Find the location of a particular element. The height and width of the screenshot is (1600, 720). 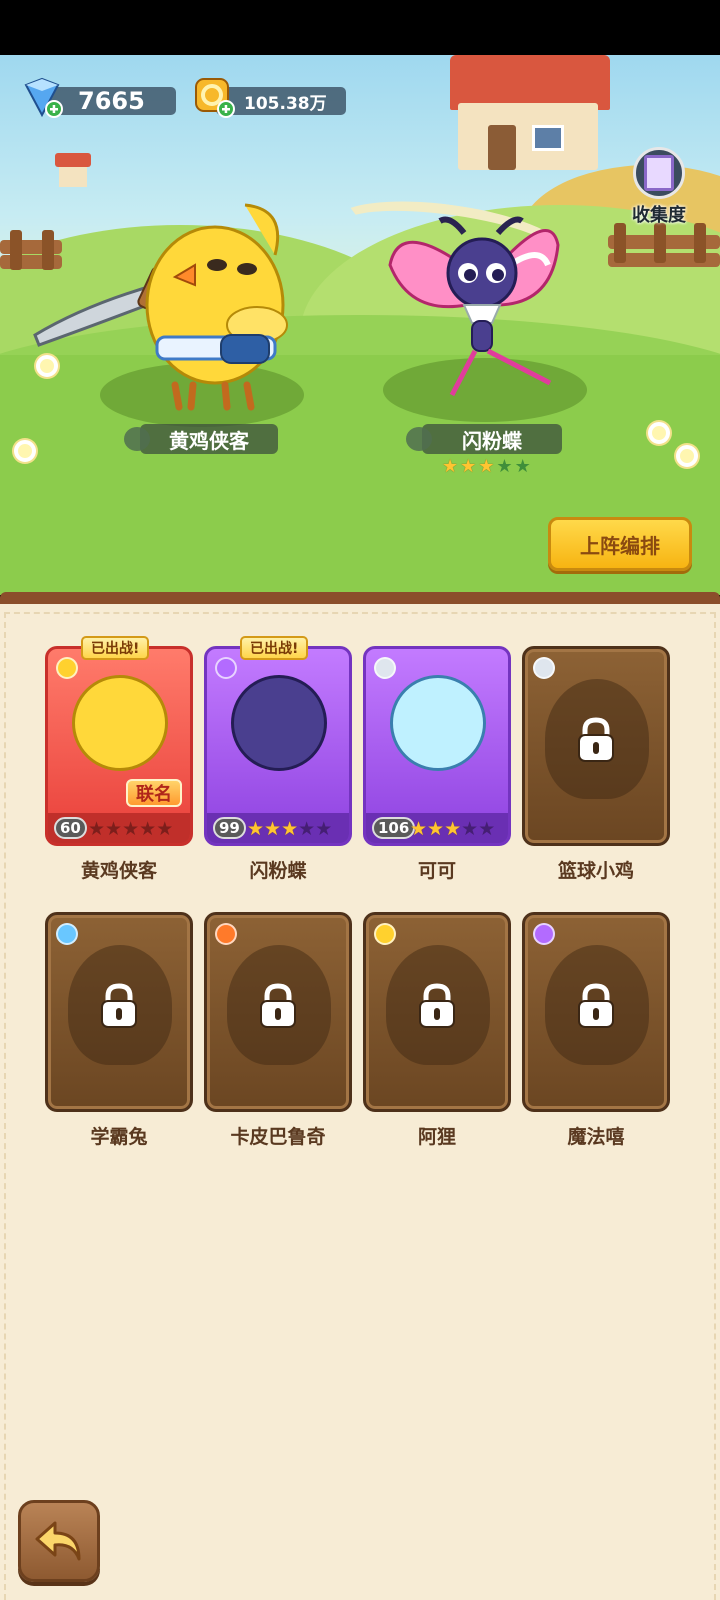

gem-amount: 7665 is located at coordinates (111, 101).